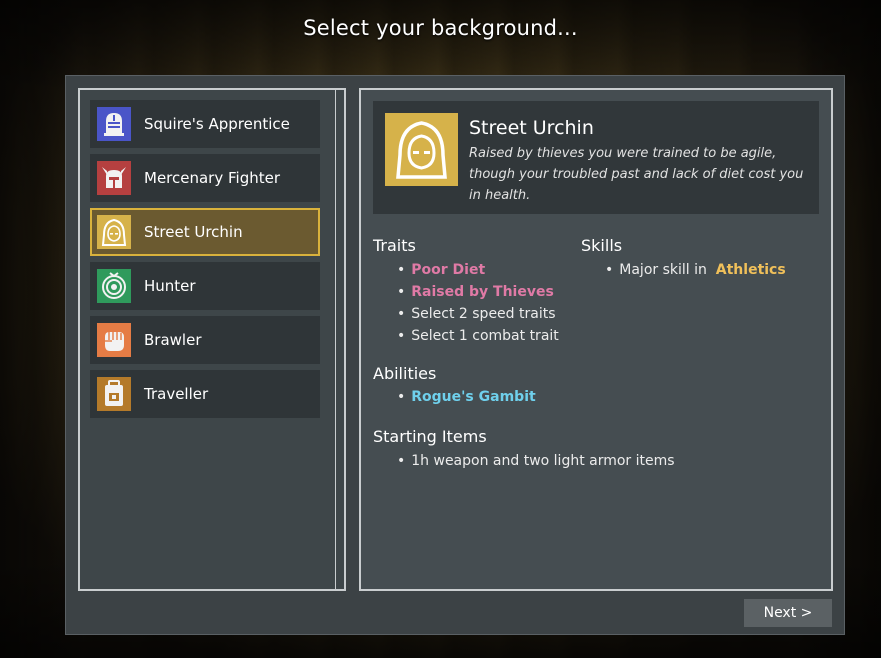  I want to click on starting-item: • 1h weapon and two light armor items, so click(536, 461).